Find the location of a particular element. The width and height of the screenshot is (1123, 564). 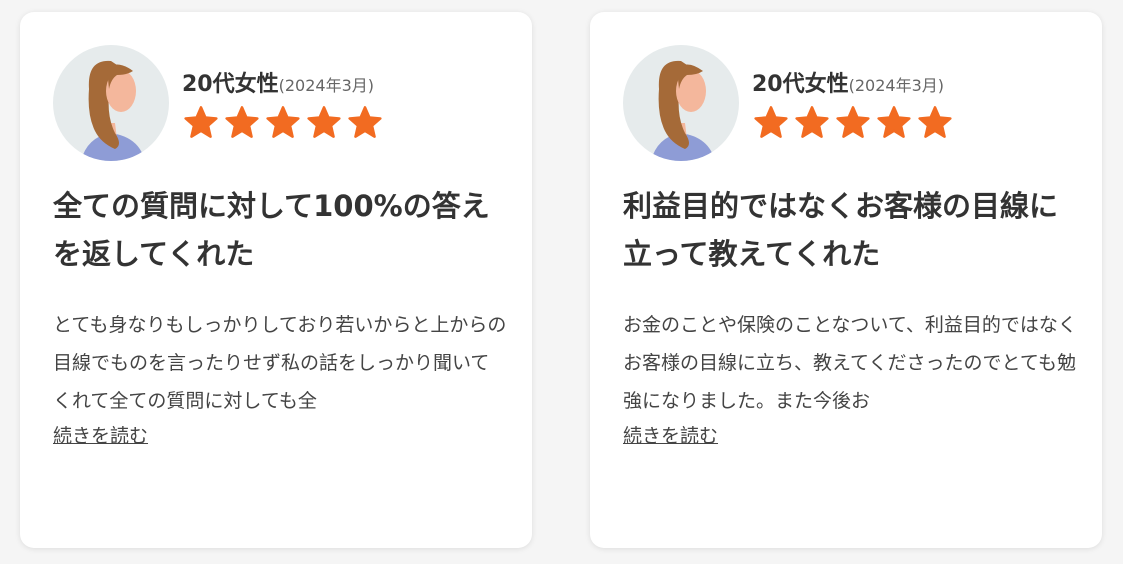

review-title: 全ての質問に対して100%の答えを返してくれた is located at coordinates (271, 230).